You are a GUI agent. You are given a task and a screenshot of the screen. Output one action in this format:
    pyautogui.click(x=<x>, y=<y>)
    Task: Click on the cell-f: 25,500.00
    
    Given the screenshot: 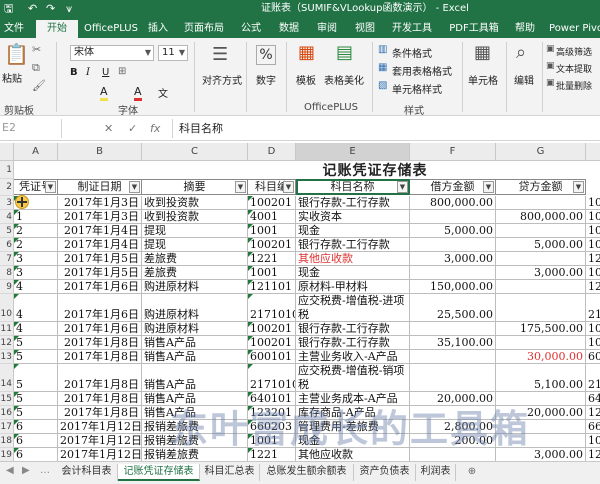 What is the action you would take?
    pyautogui.click(x=453, y=308)
    